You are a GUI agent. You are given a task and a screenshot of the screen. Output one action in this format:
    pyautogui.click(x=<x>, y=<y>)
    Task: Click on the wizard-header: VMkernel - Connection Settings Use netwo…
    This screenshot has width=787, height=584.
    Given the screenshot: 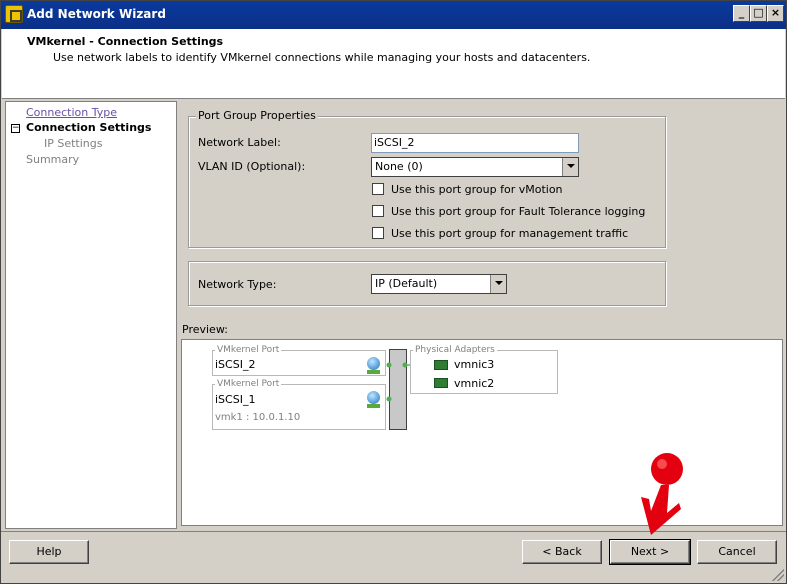 What is the action you would take?
    pyautogui.click(x=393, y=64)
    